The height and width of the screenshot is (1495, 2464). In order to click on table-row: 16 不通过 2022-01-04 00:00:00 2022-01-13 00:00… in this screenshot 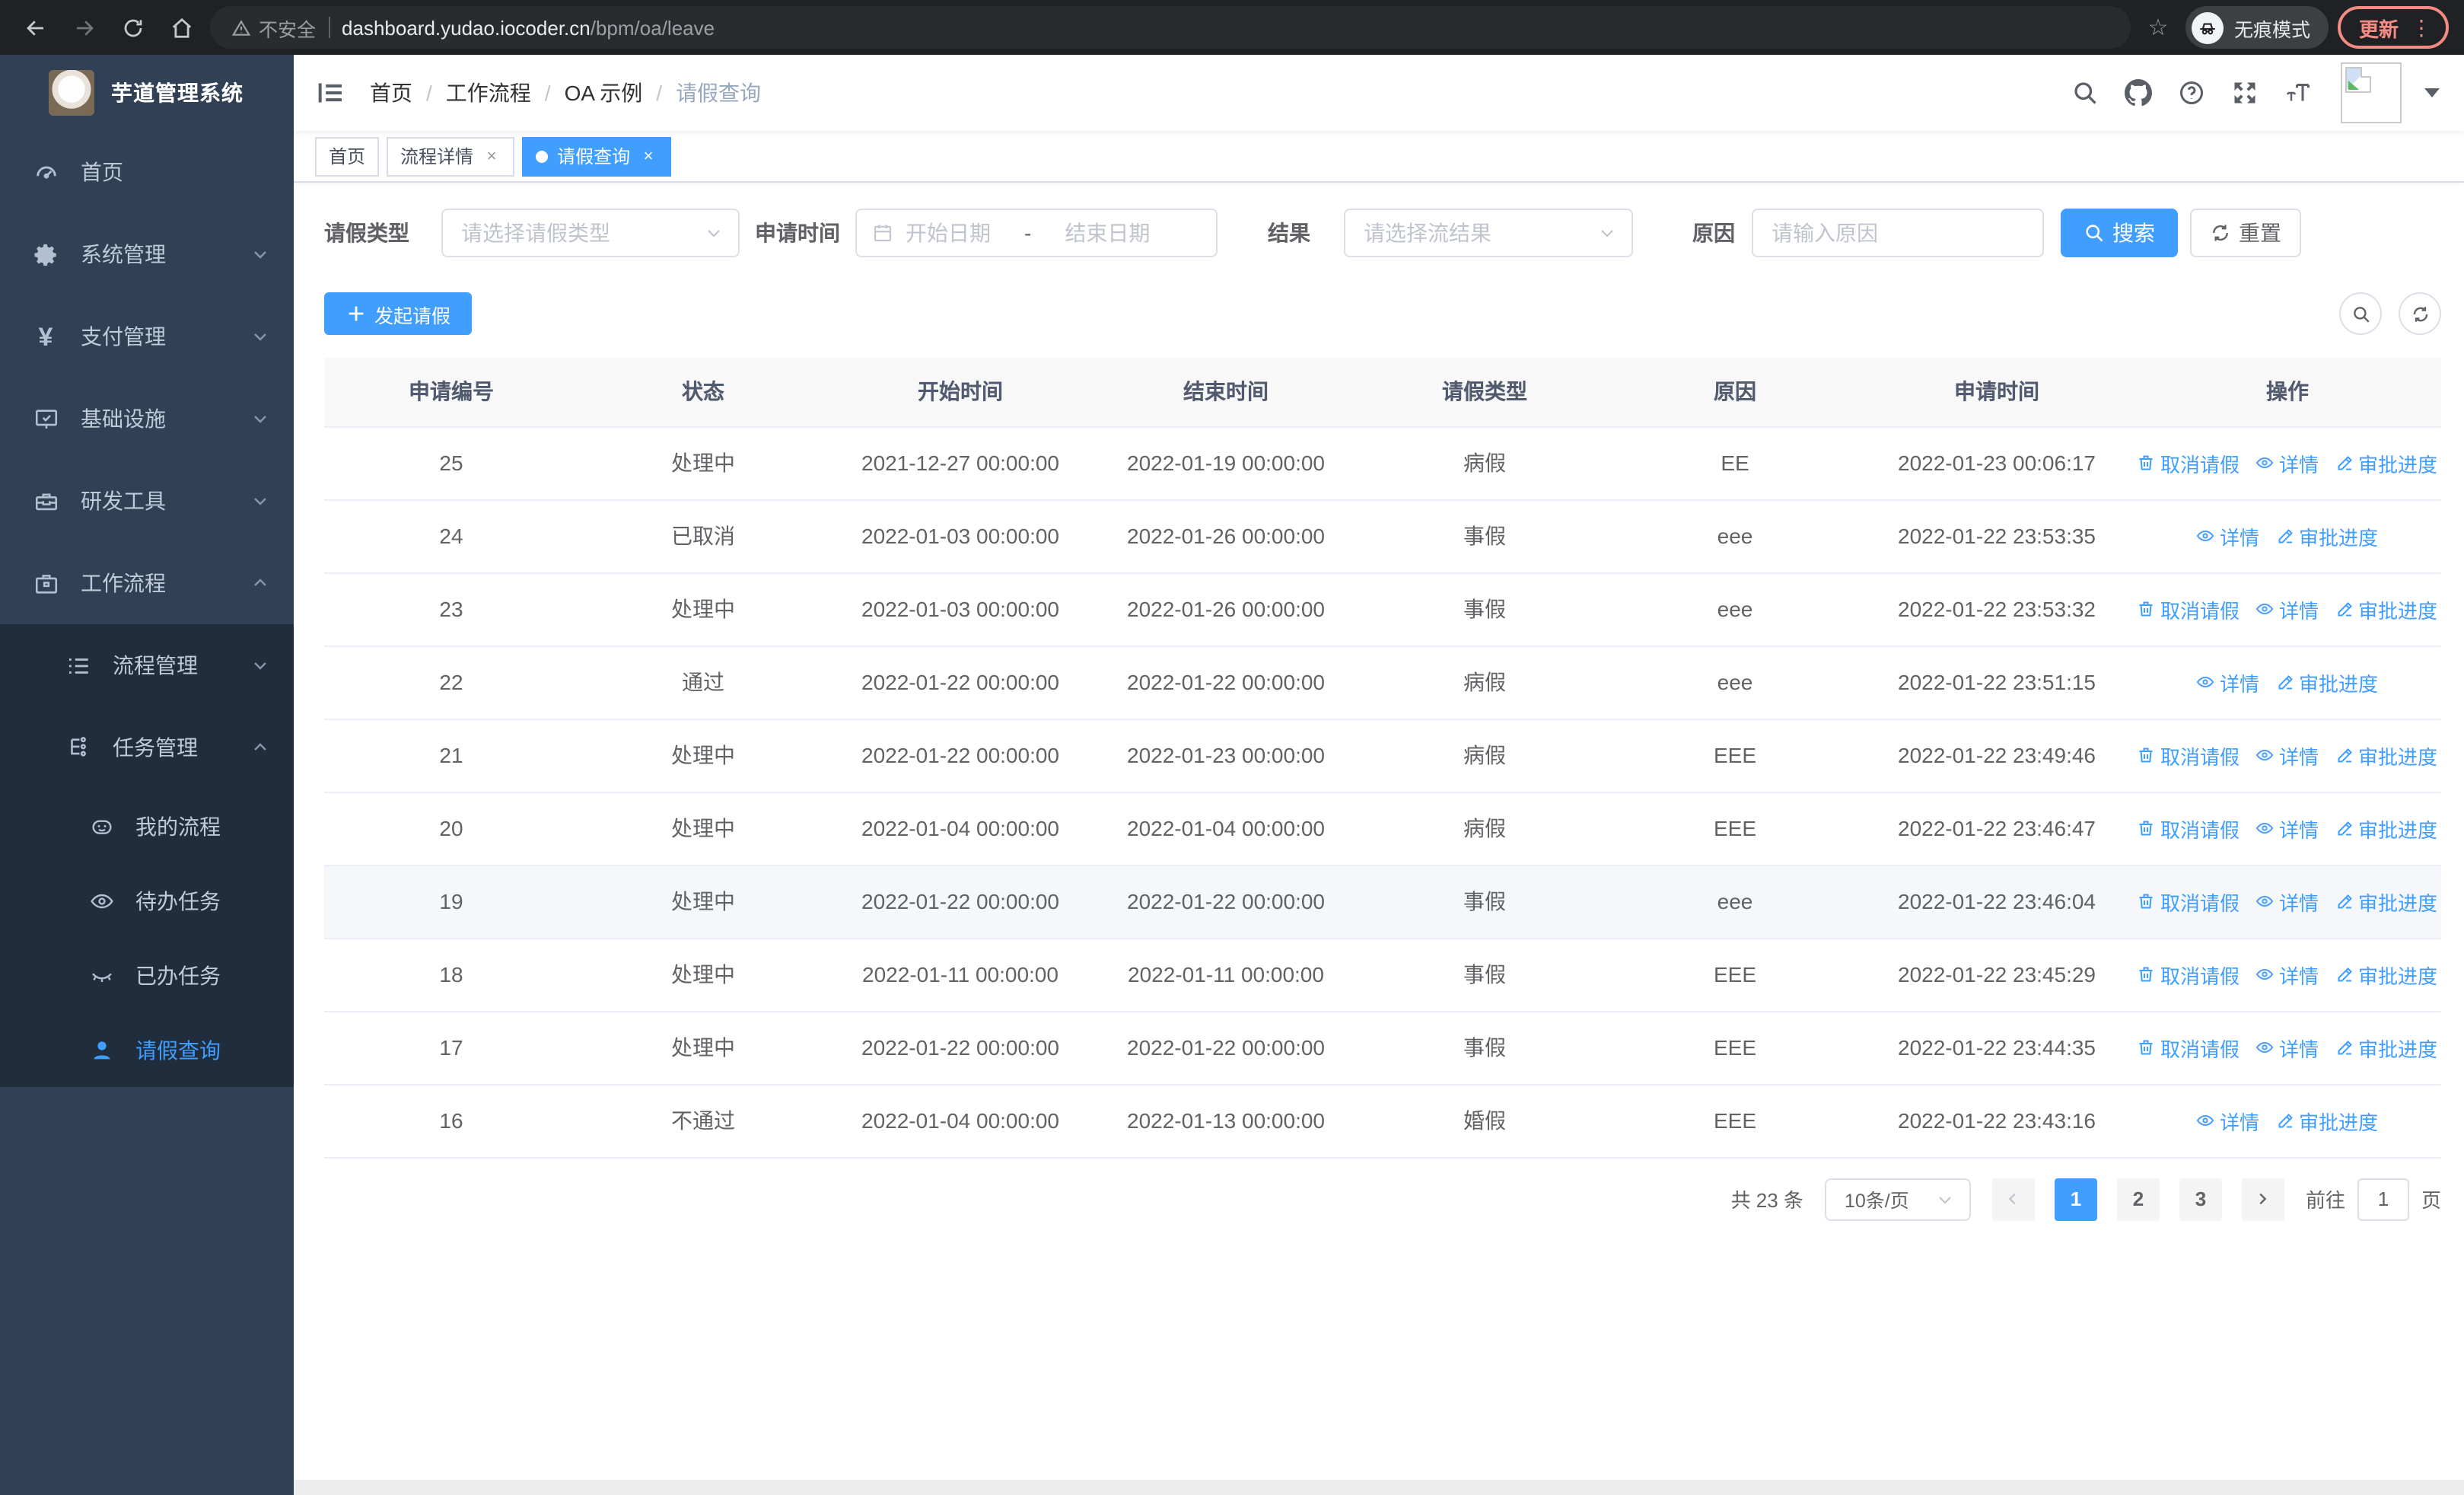, I will do `click(1382, 1121)`.